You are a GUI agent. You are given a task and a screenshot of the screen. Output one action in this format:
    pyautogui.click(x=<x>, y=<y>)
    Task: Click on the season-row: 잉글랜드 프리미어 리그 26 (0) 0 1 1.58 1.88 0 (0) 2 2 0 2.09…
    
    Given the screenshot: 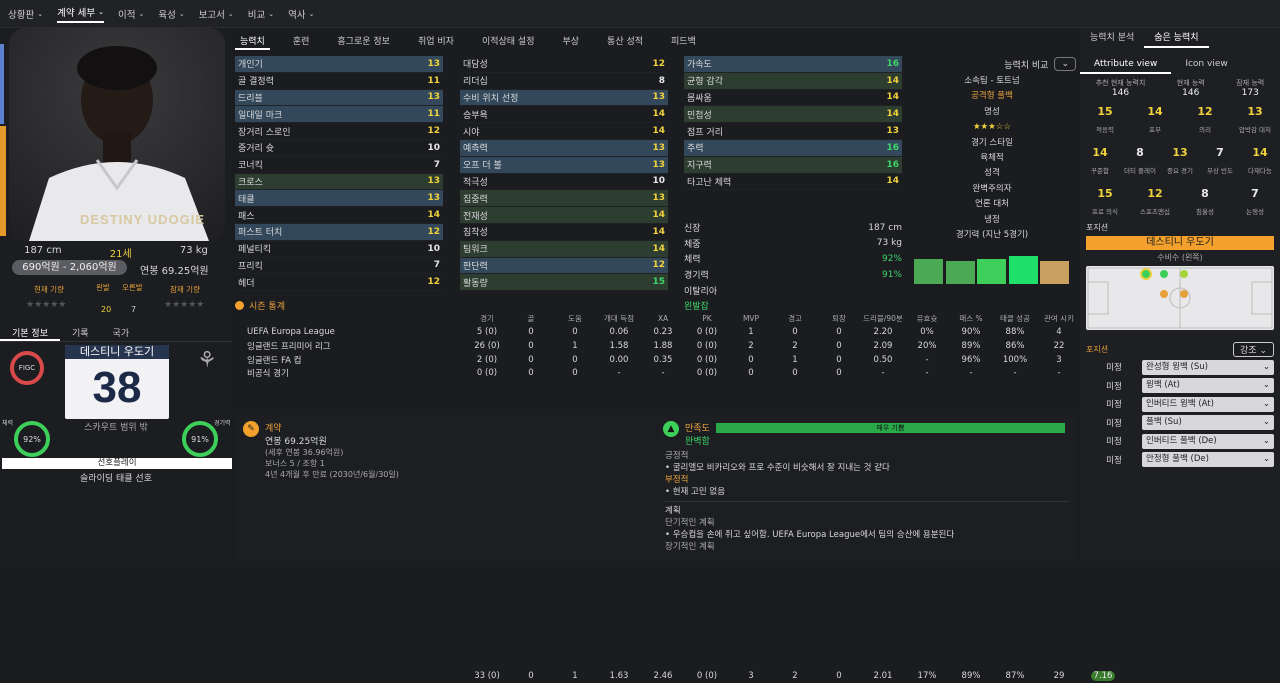 What is the action you would take?
    pyautogui.click(x=675, y=346)
    